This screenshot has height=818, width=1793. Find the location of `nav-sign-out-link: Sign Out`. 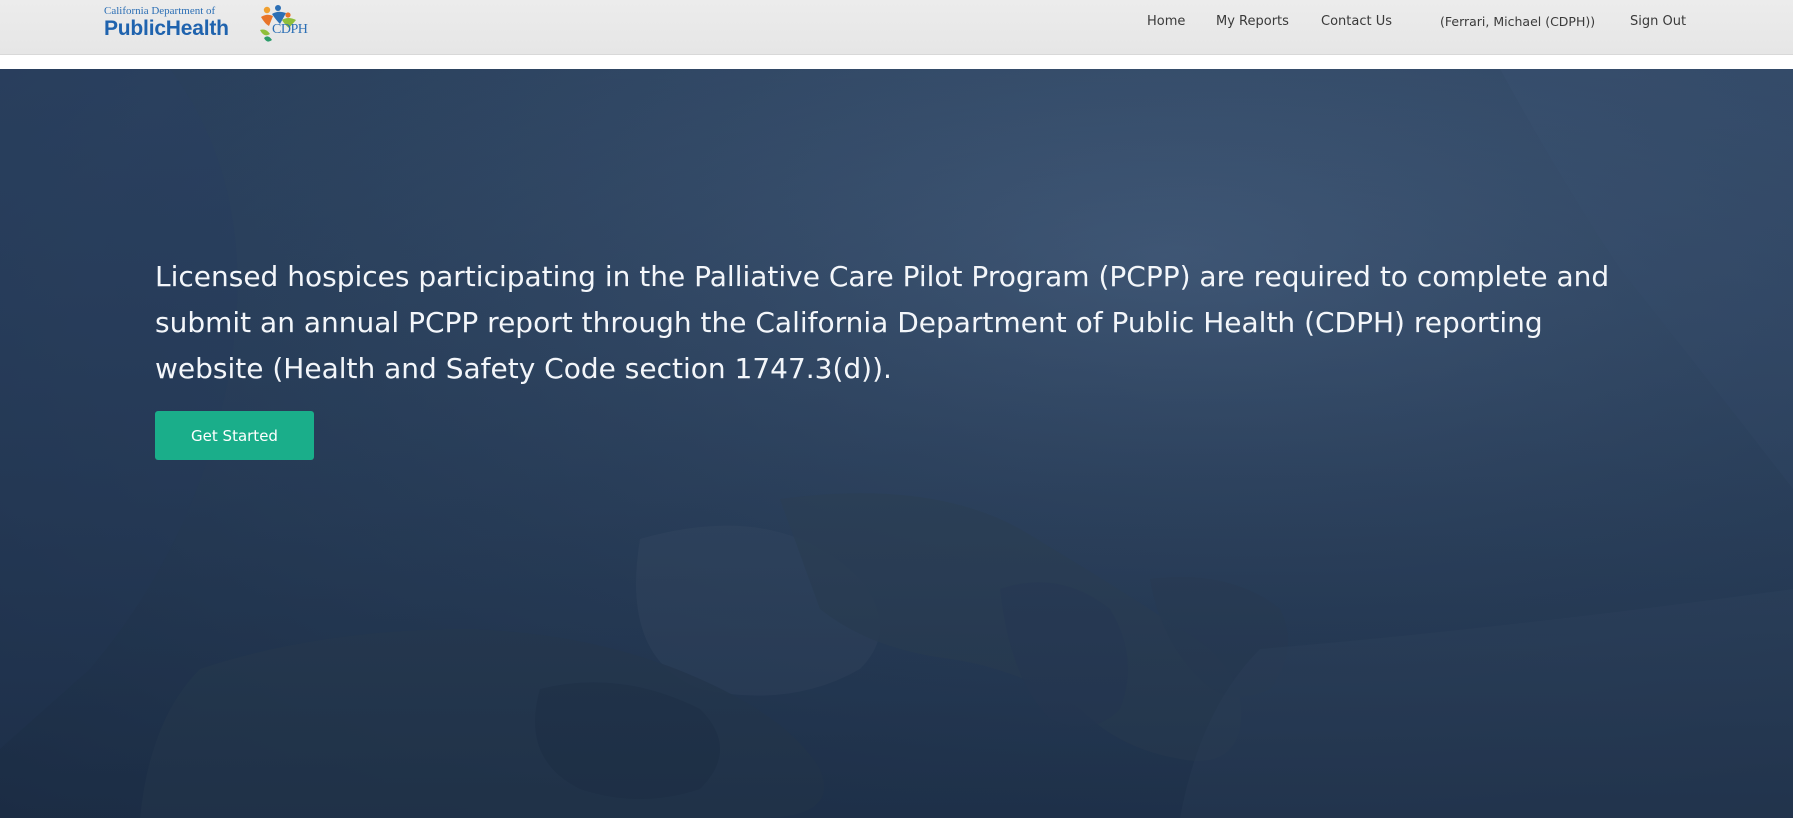

nav-sign-out-link: Sign Out is located at coordinates (1658, 22).